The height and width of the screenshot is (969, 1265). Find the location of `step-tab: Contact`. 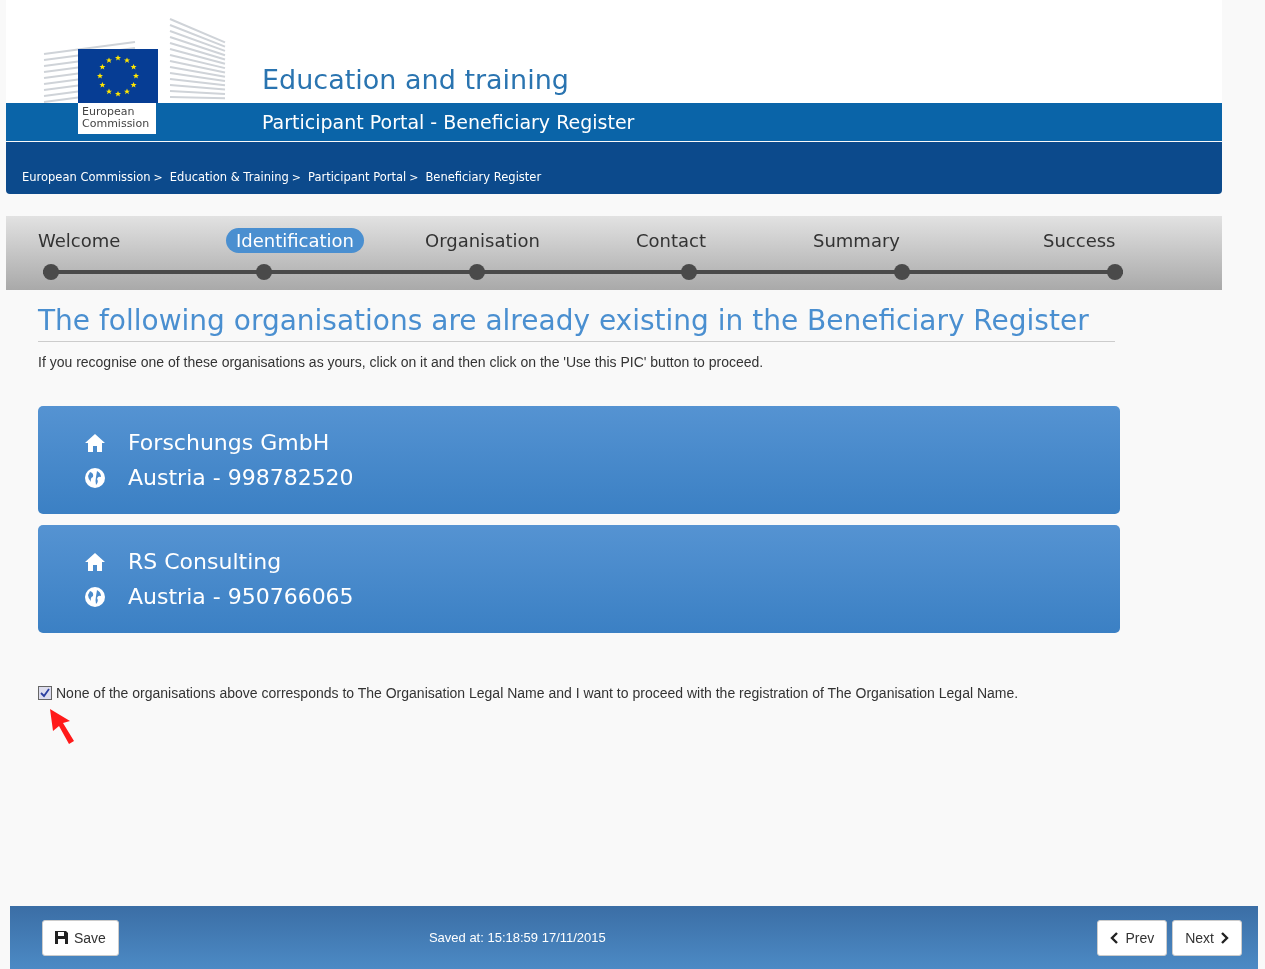

step-tab: Contact is located at coordinates (671, 240).